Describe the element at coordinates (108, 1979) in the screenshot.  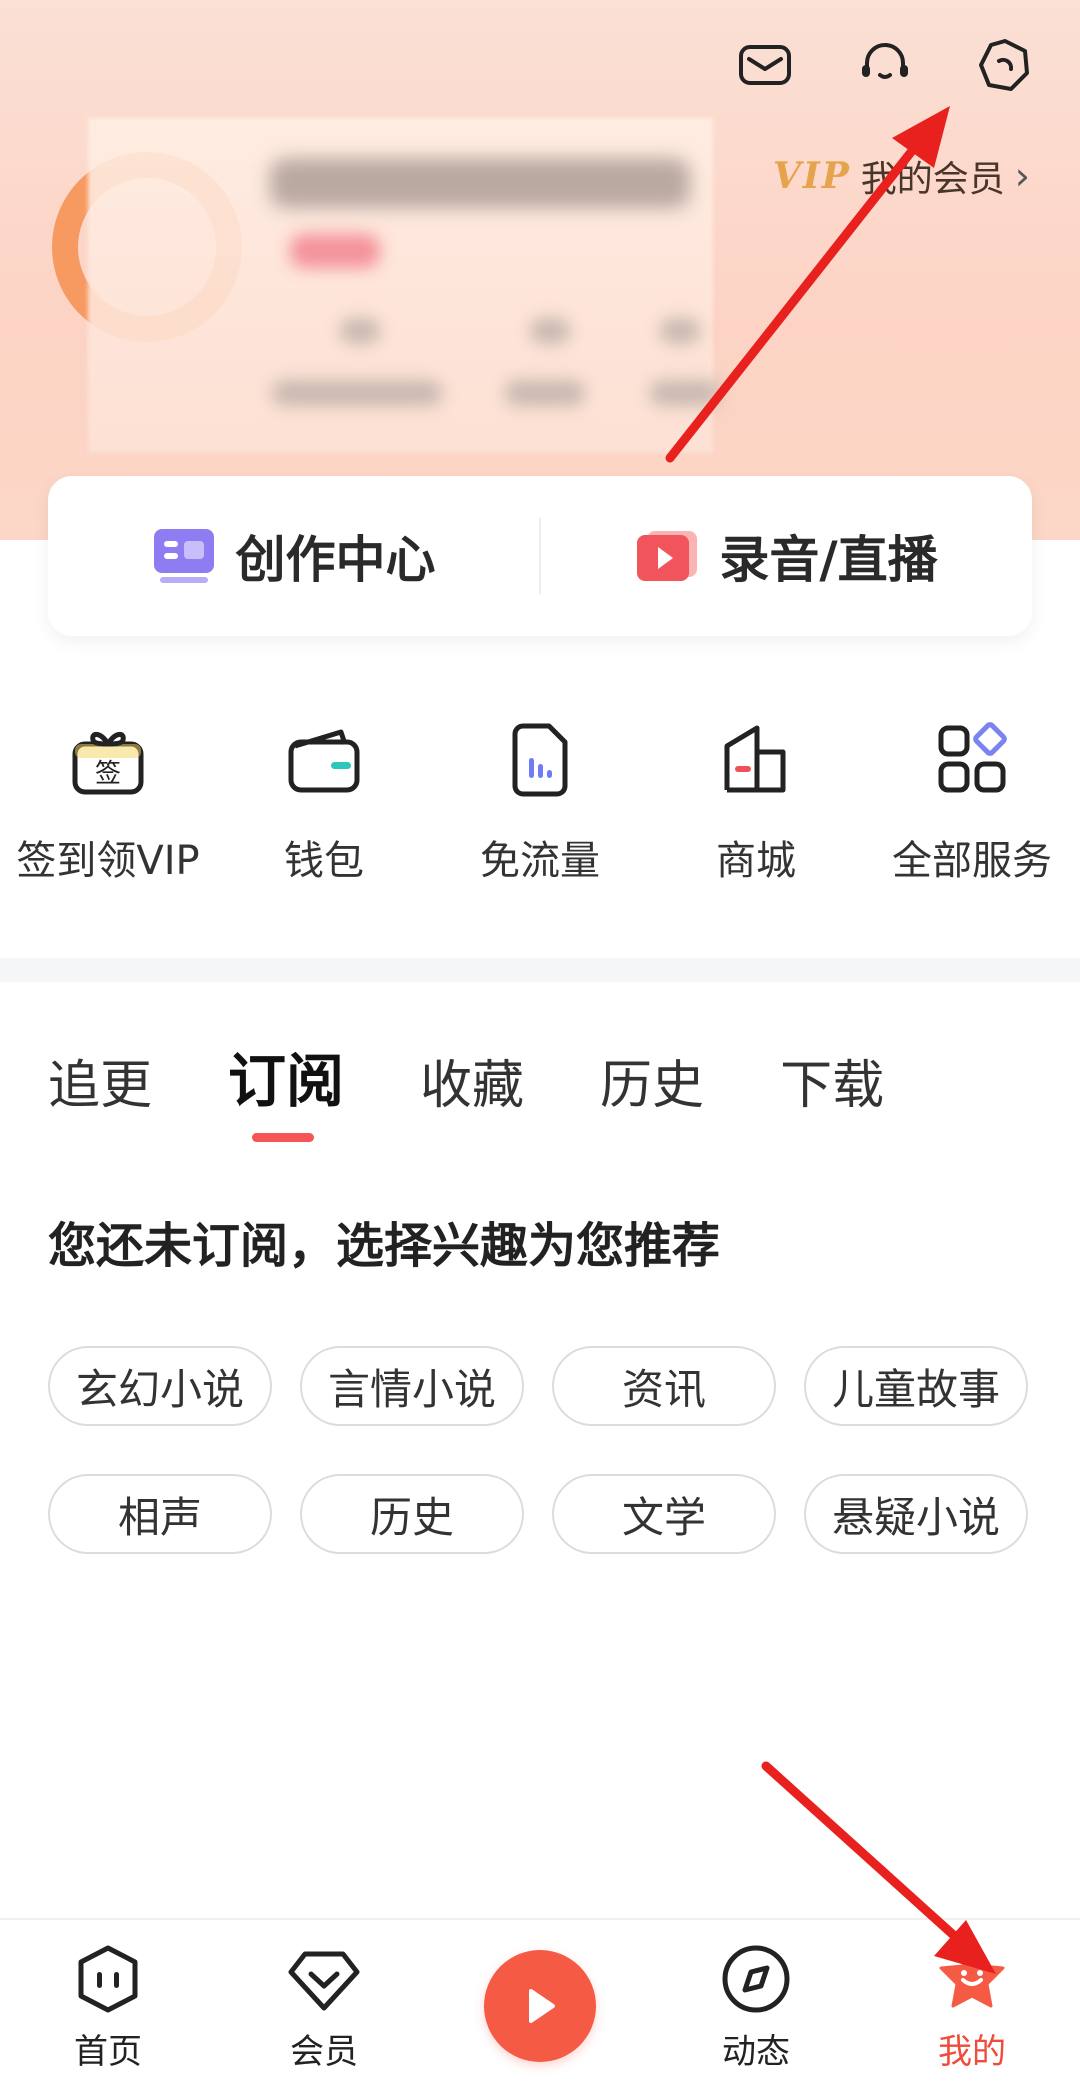
I see `home-icon` at that location.